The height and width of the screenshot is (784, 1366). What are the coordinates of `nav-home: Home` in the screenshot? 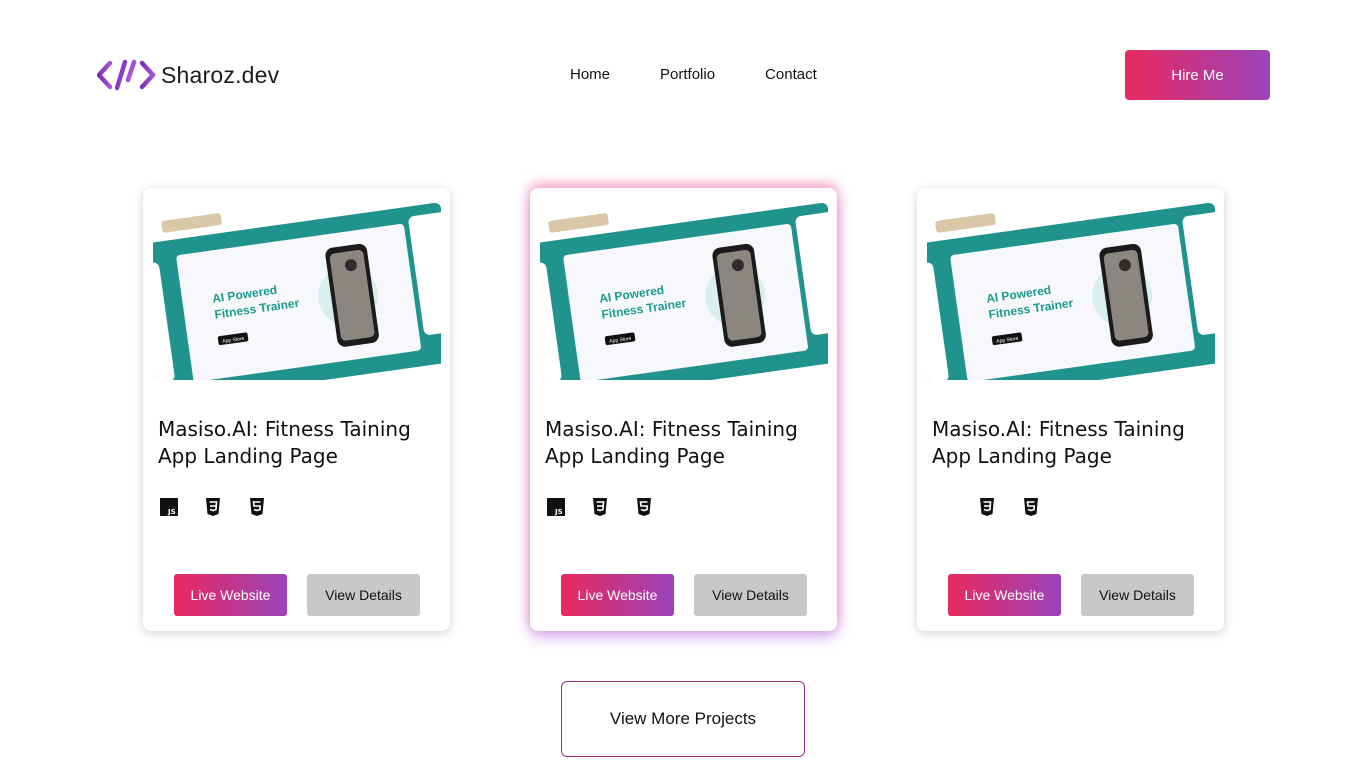 It's located at (590, 74).